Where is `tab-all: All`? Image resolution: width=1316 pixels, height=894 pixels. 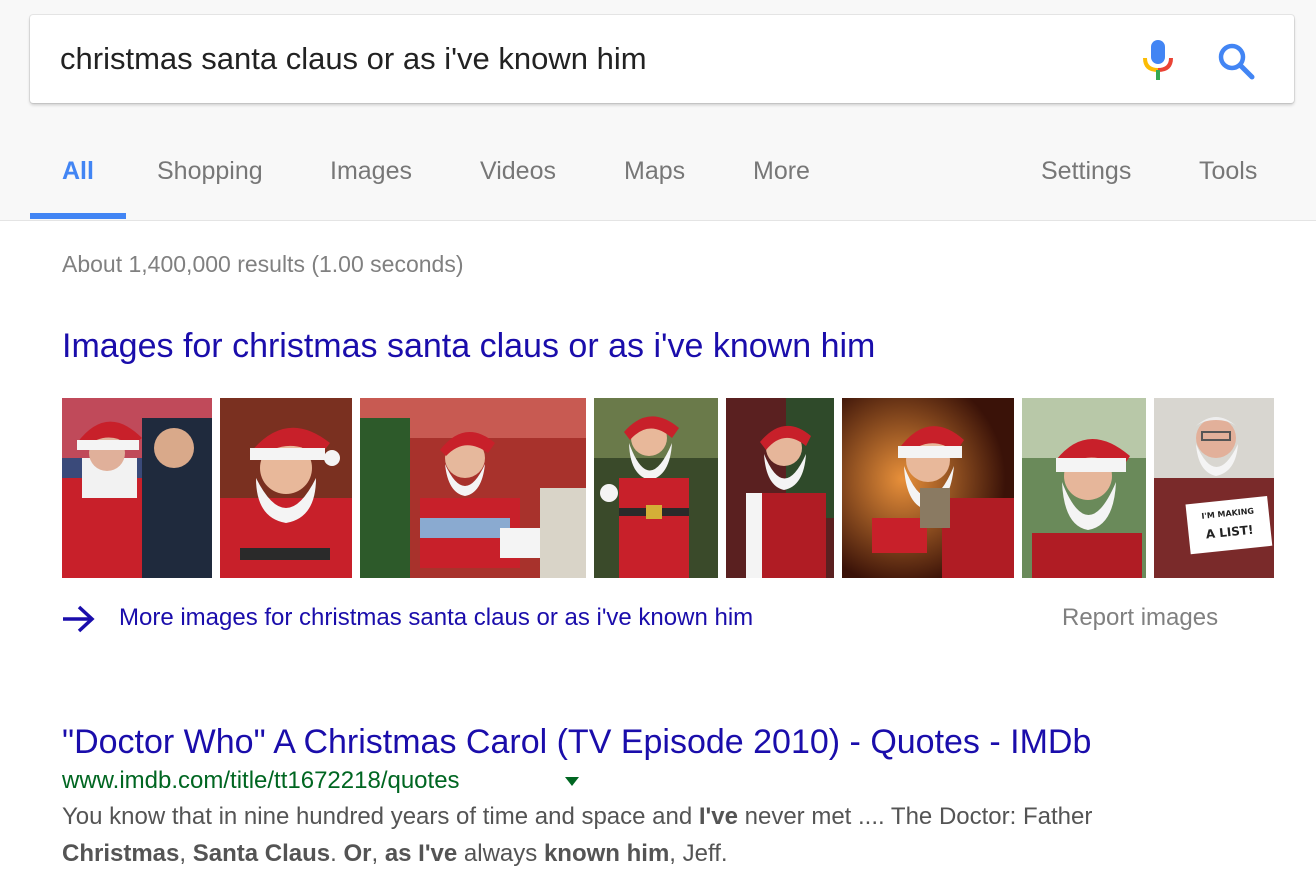
tab-all: All is located at coordinates (78, 171).